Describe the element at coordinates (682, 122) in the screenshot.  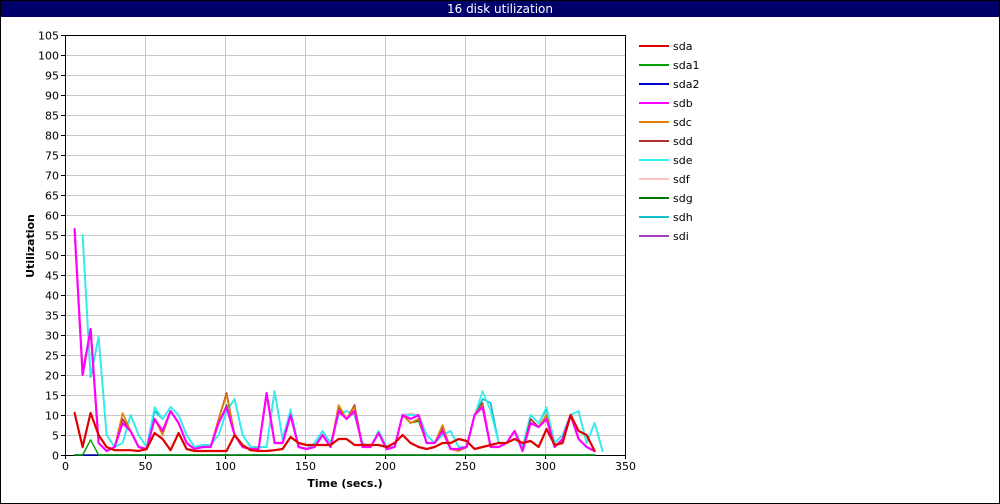
I see `legend-label-sdc: sdc` at that location.